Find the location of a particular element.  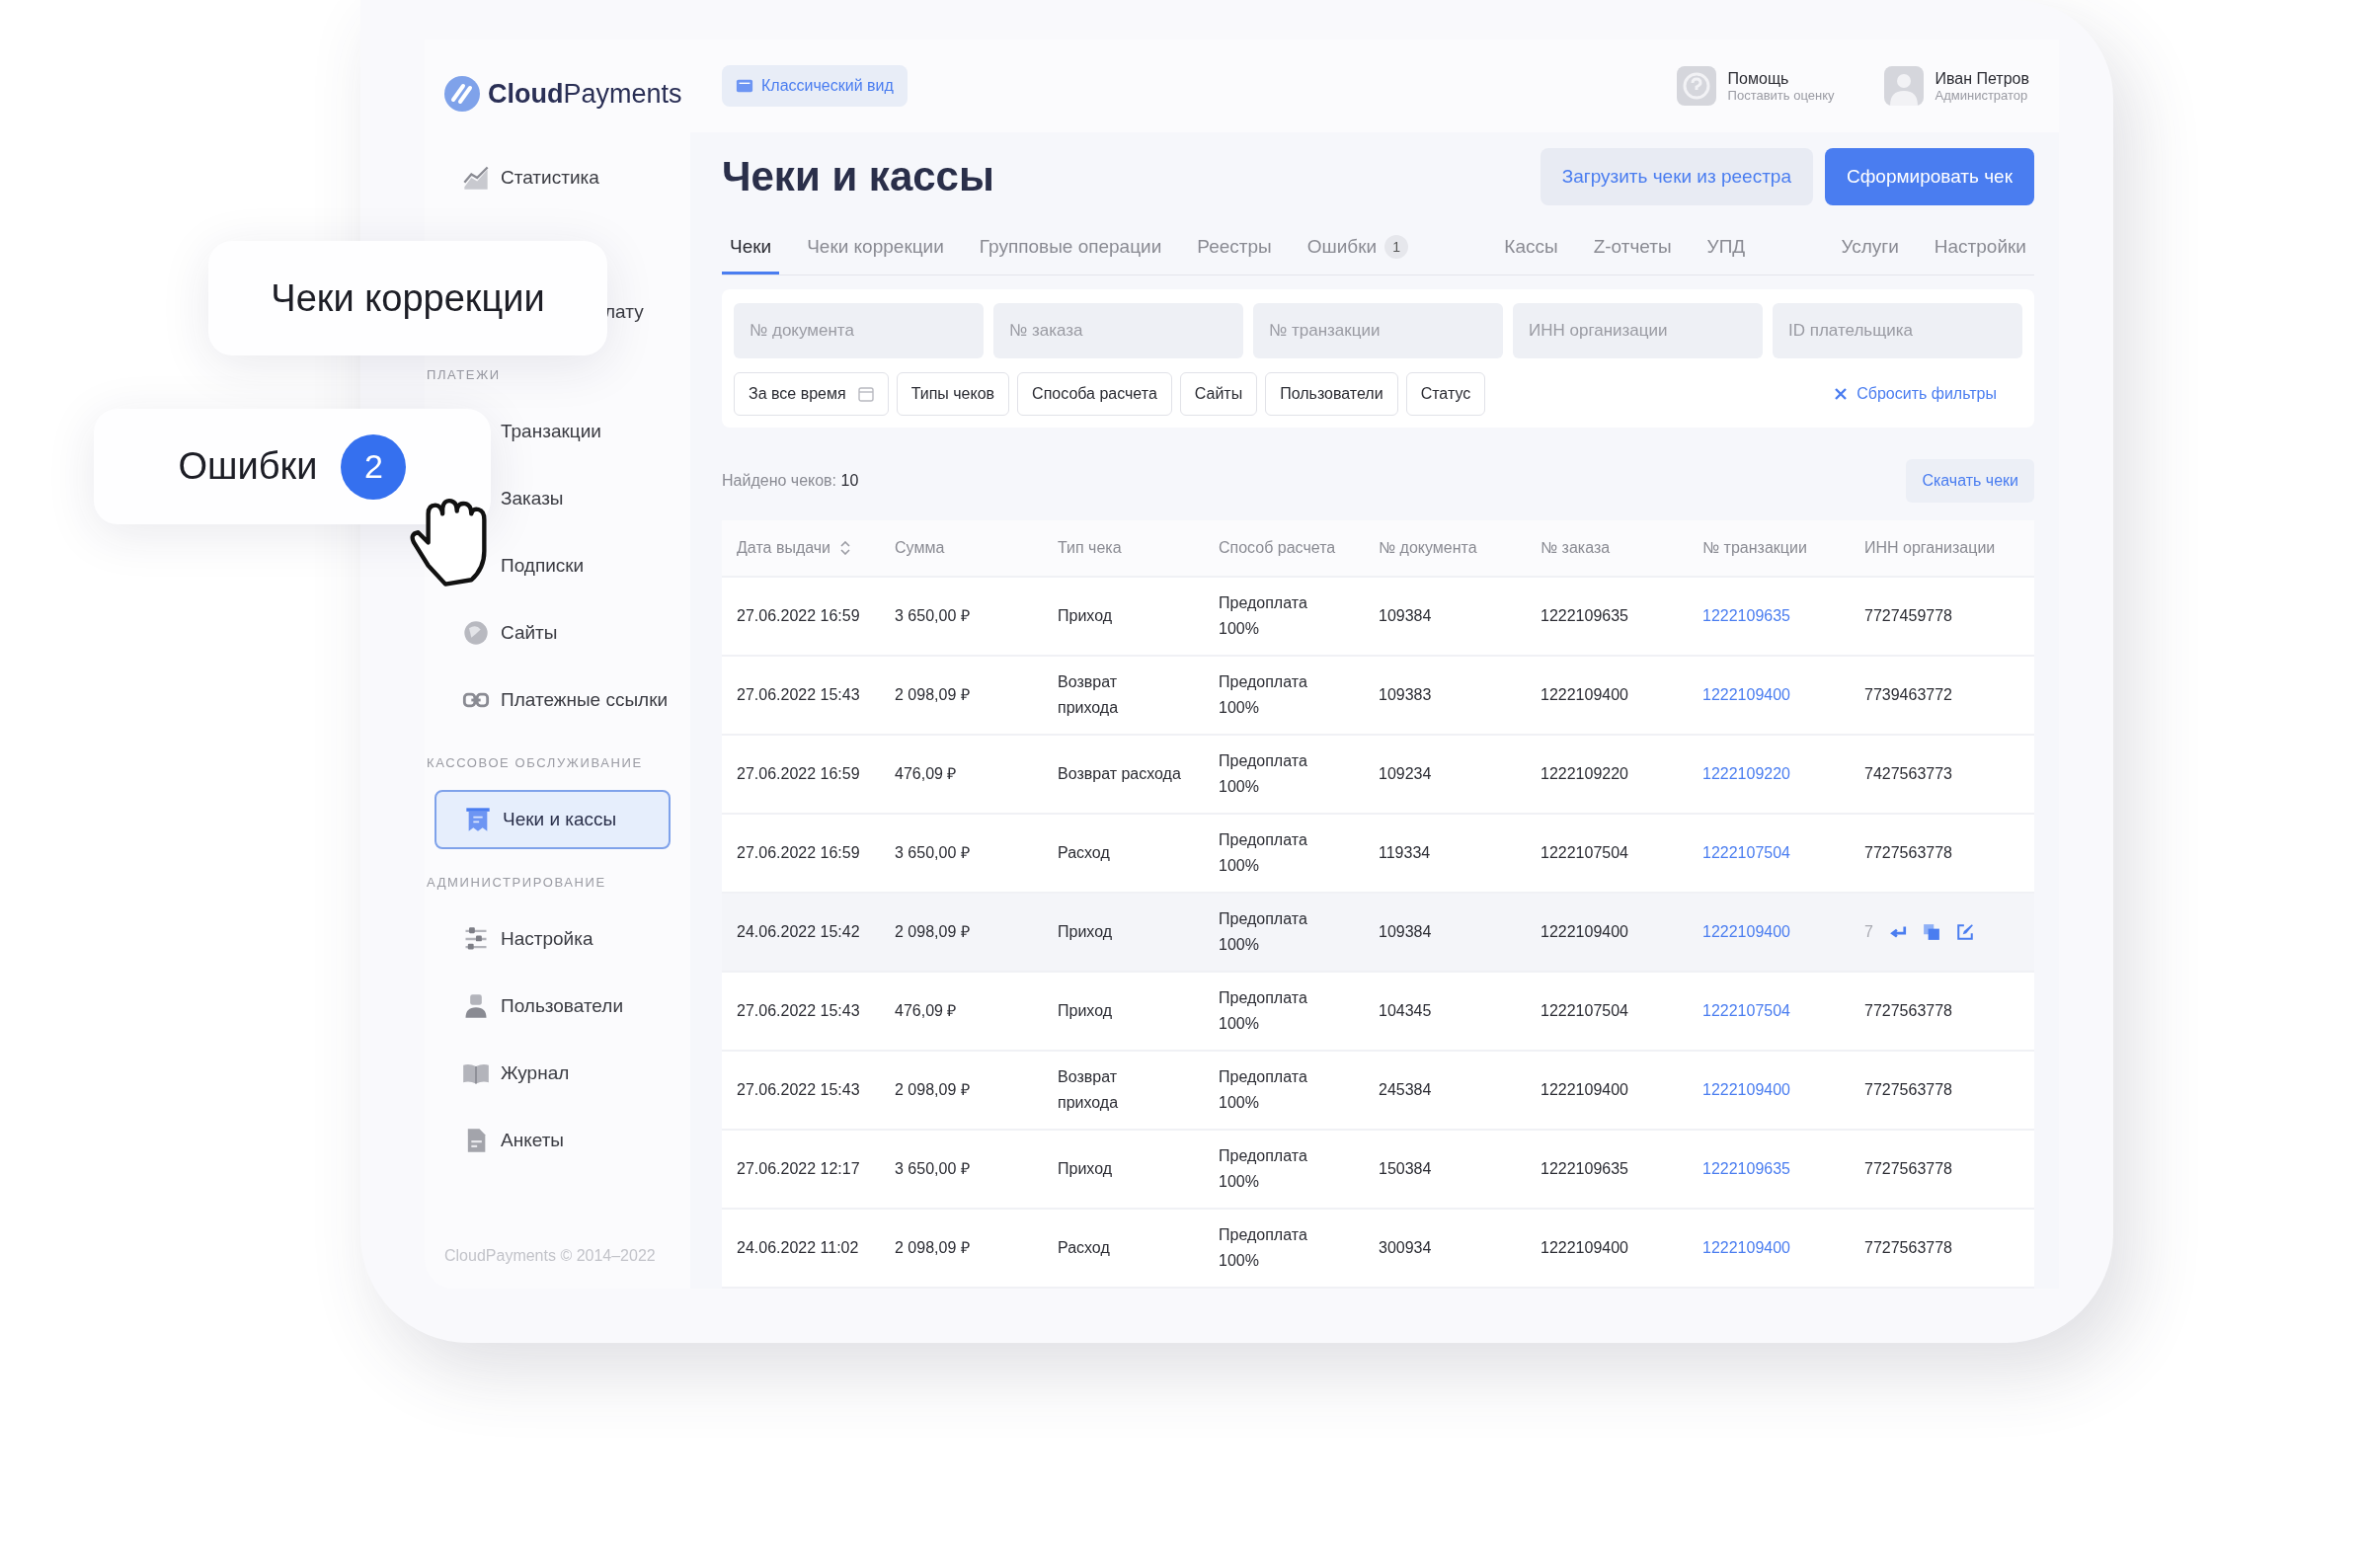

transaction-link: 1222109220 is located at coordinates (1783, 774).